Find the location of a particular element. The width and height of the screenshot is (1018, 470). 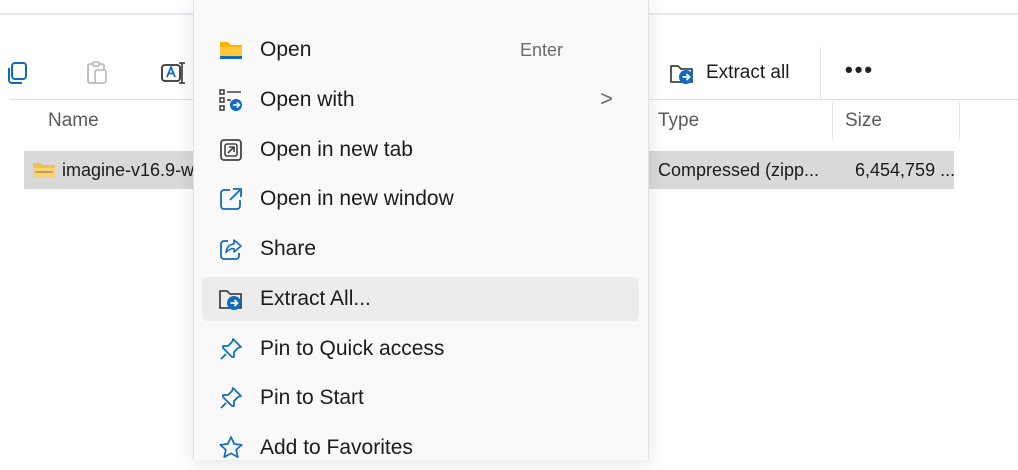

menu-item-label: Open is located at coordinates (286, 49).